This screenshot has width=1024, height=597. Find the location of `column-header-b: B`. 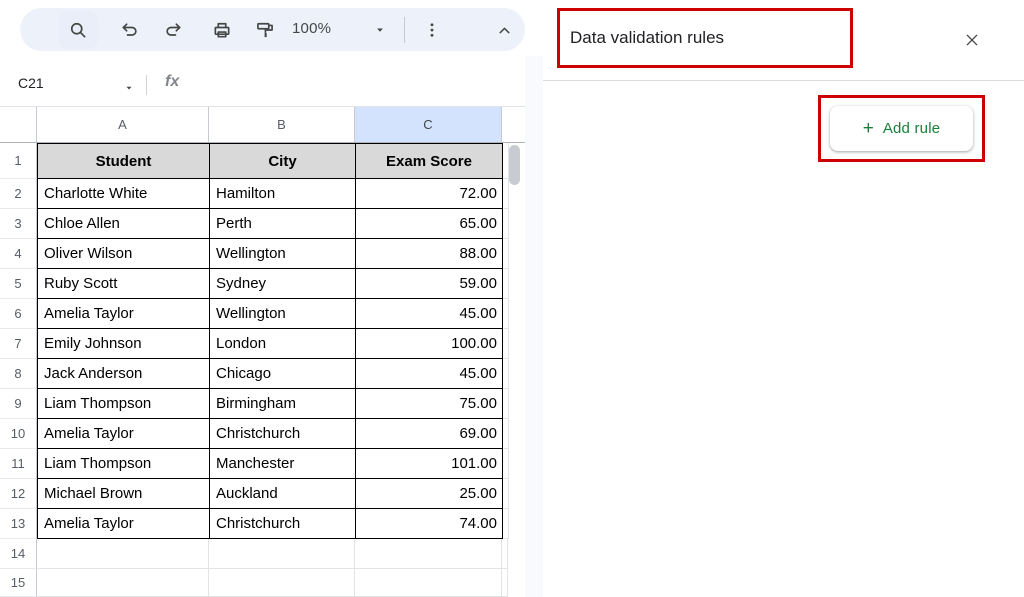

column-header-b: B is located at coordinates (282, 124).